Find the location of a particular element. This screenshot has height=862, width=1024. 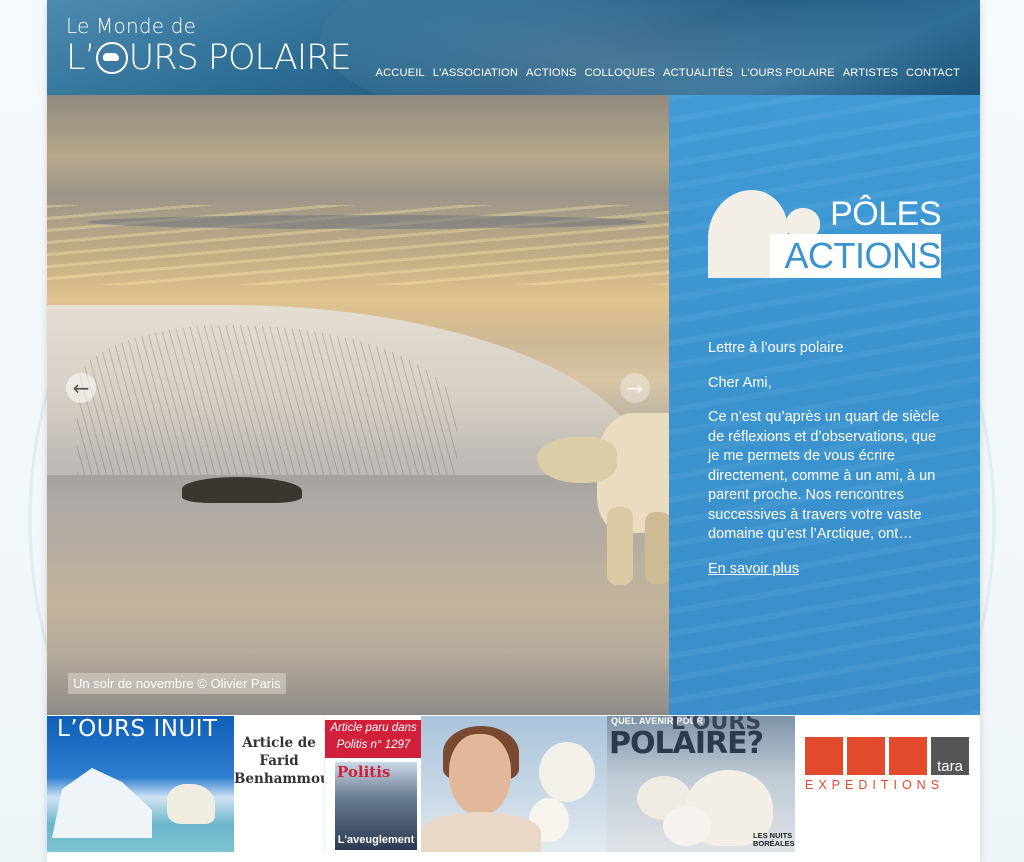

logo-line2: L’ URS POLAIRE is located at coordinates (209, 58).